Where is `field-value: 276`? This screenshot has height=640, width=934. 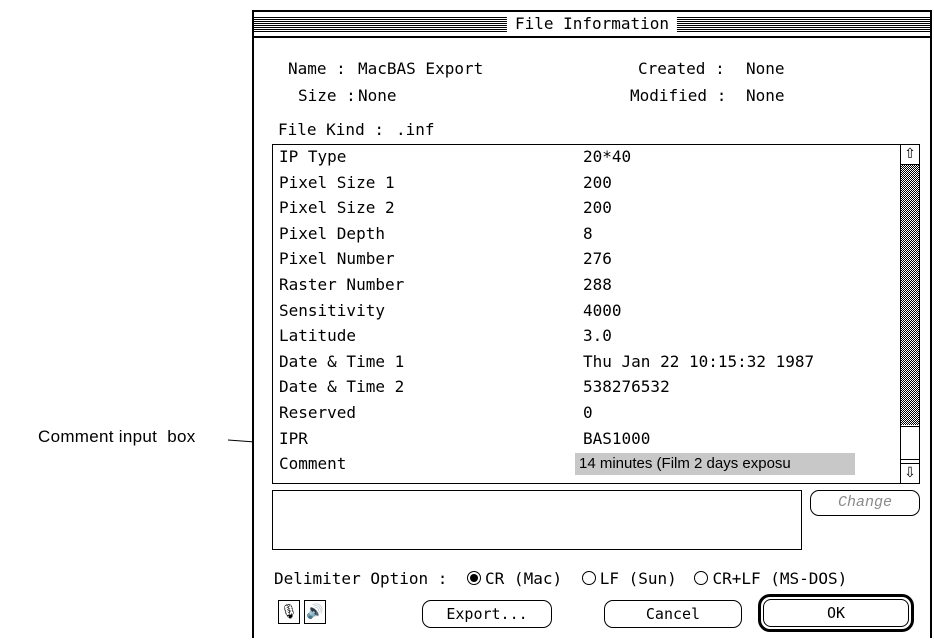
field-value: 276 is located at coordinates (597, 259).